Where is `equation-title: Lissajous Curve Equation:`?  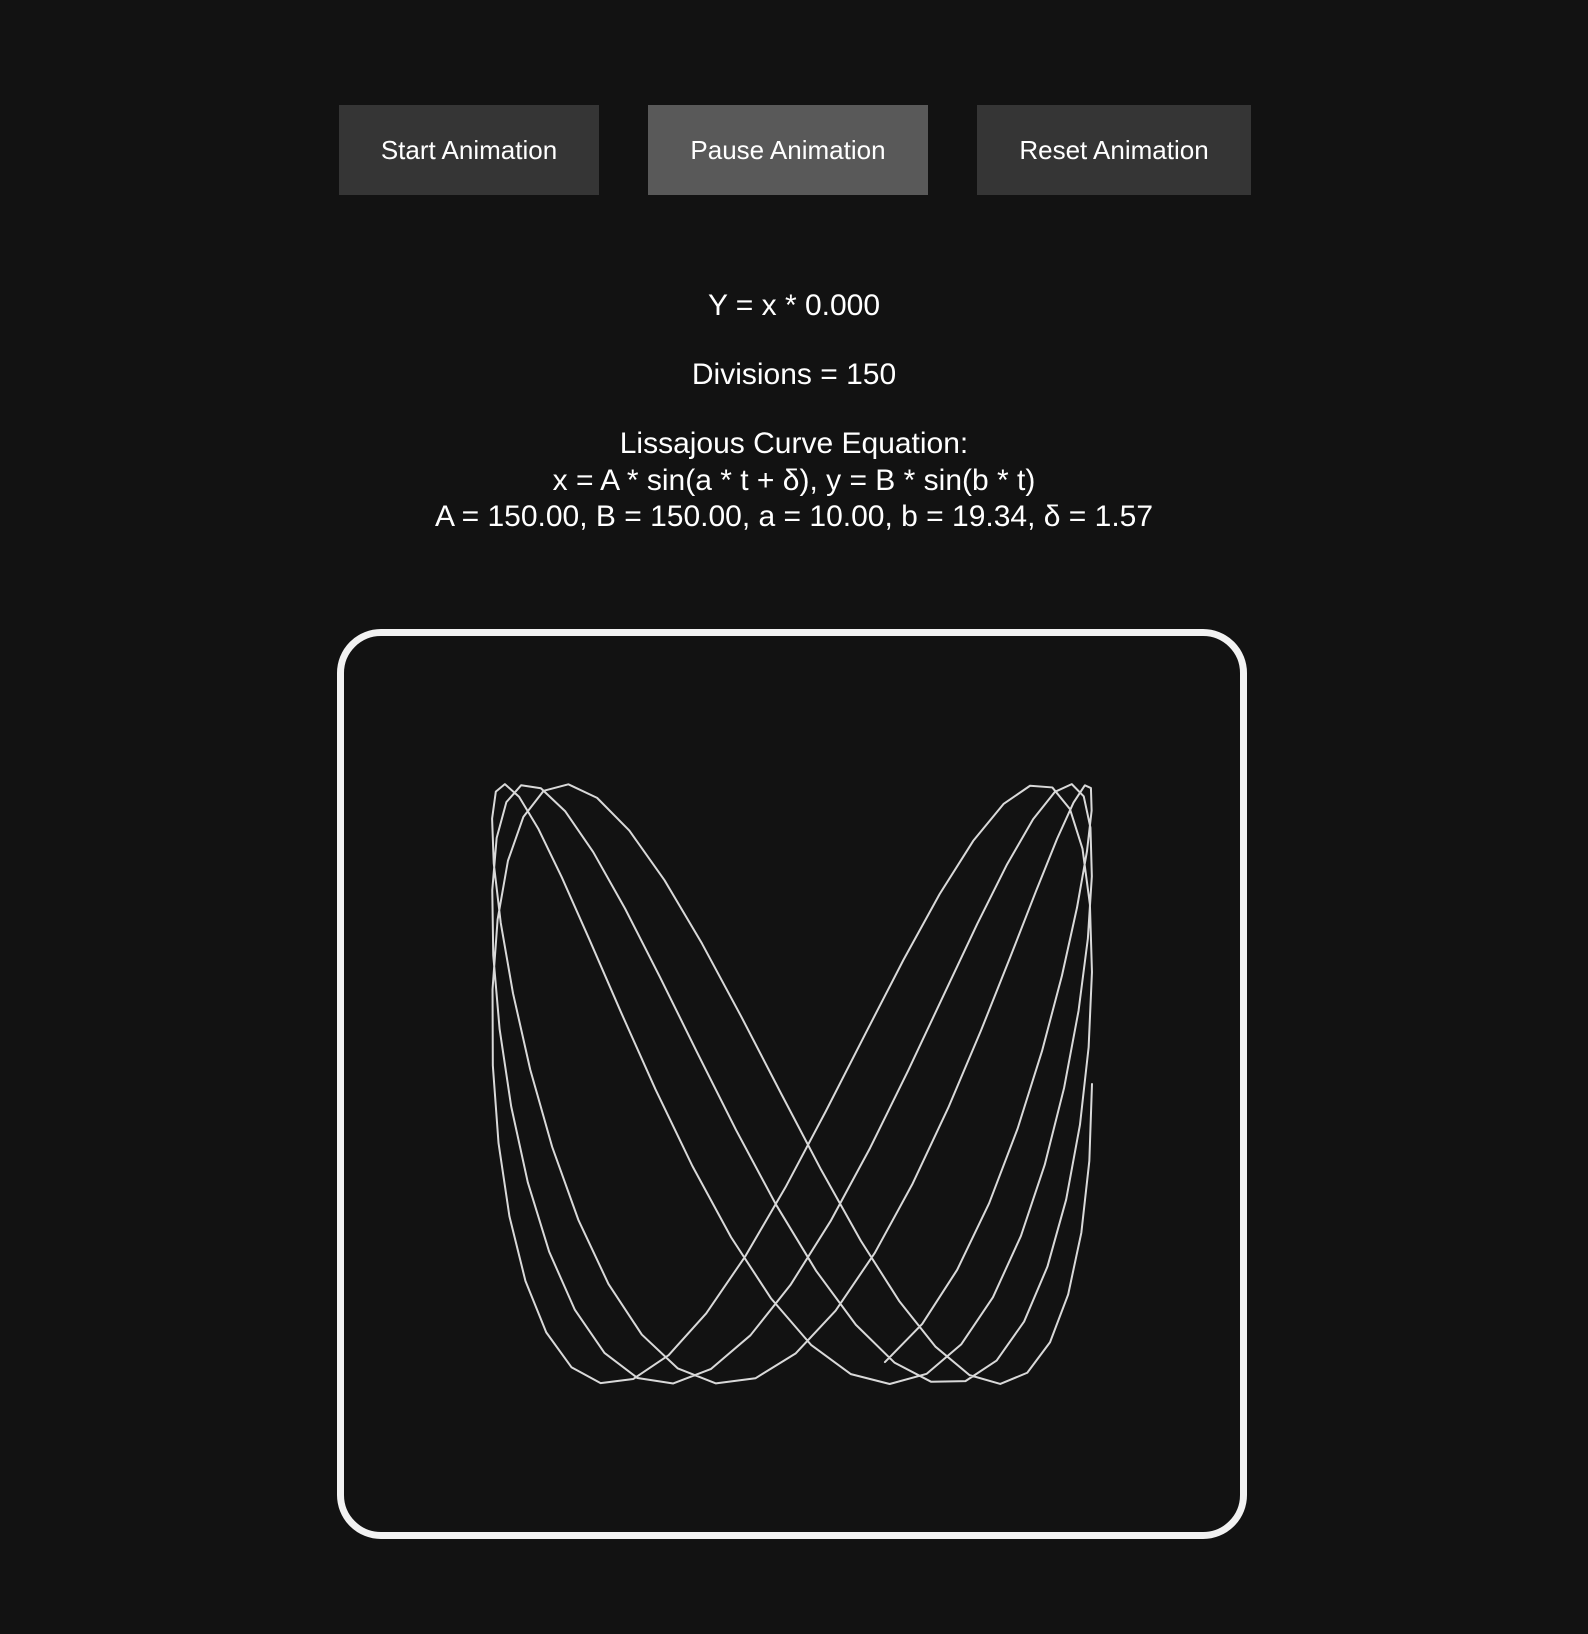 equation-title: Lissajous Curve Equation: is located at coordinates (794, 443).